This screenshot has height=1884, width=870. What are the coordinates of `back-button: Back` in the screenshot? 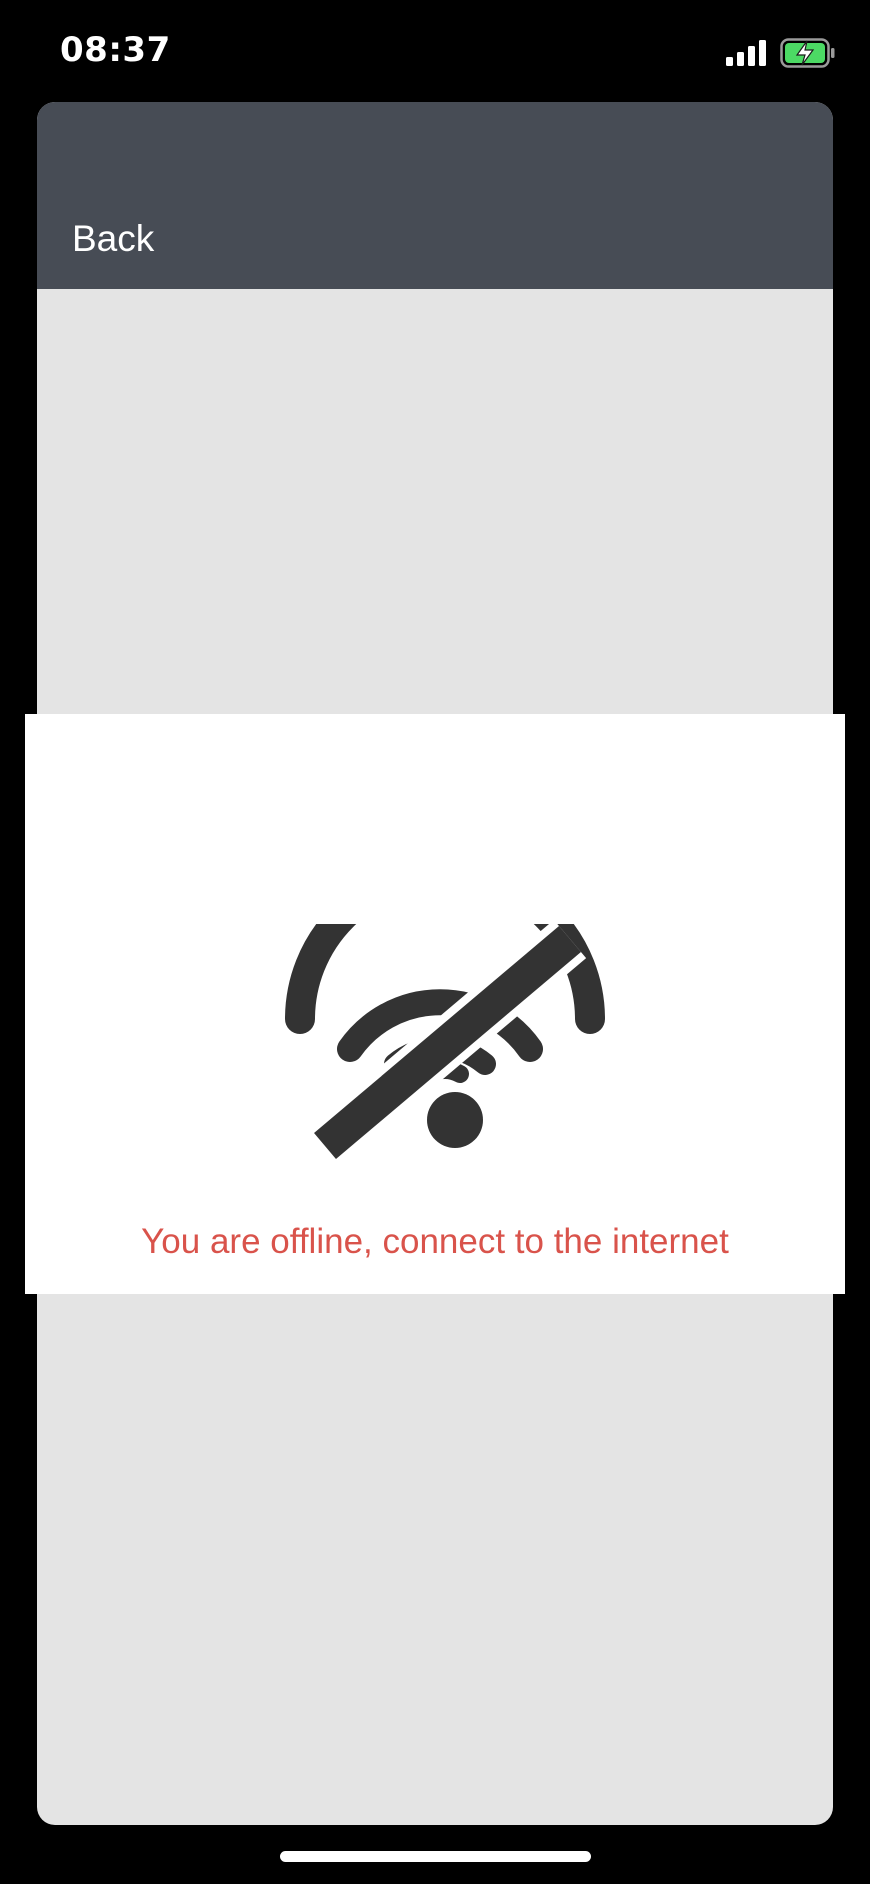 It's located at (113, 239).